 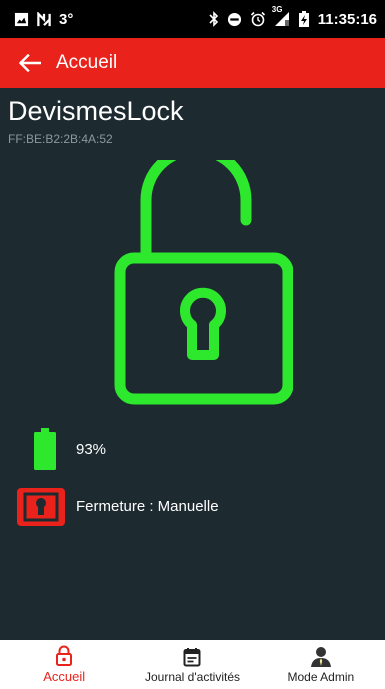 I want to click on arrow-left-icon, so click(x=30, y=63).